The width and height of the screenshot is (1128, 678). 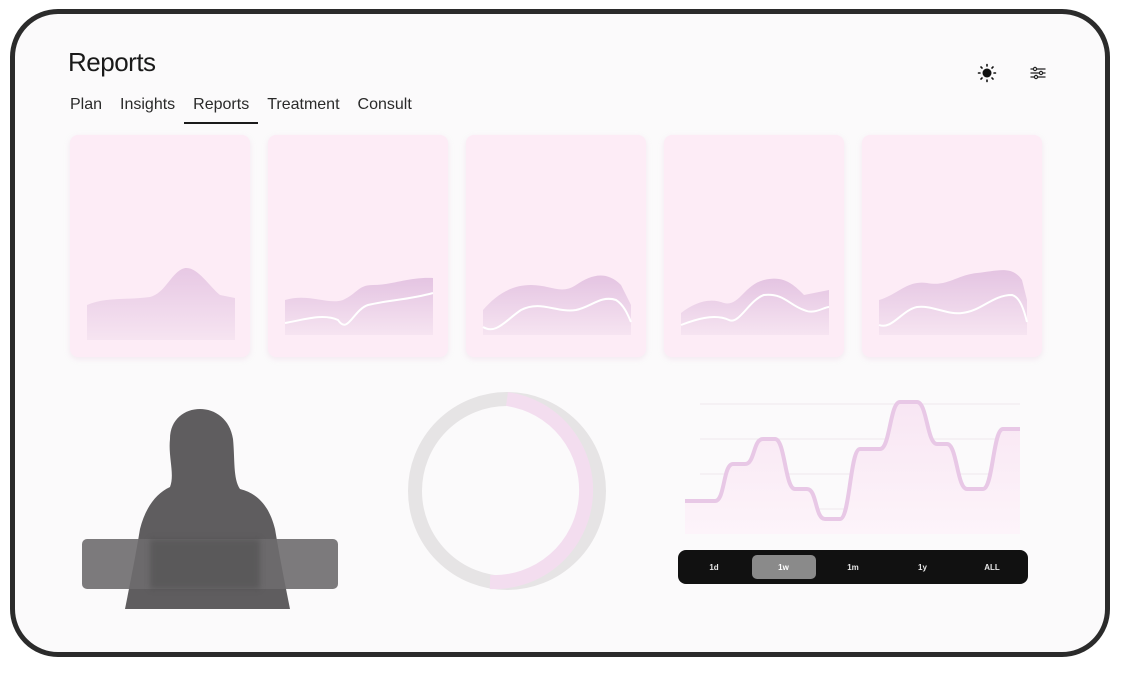 I want to click on time-range-selector: 1d 1w 1m 1y ALL, so click(x=853, y=567).